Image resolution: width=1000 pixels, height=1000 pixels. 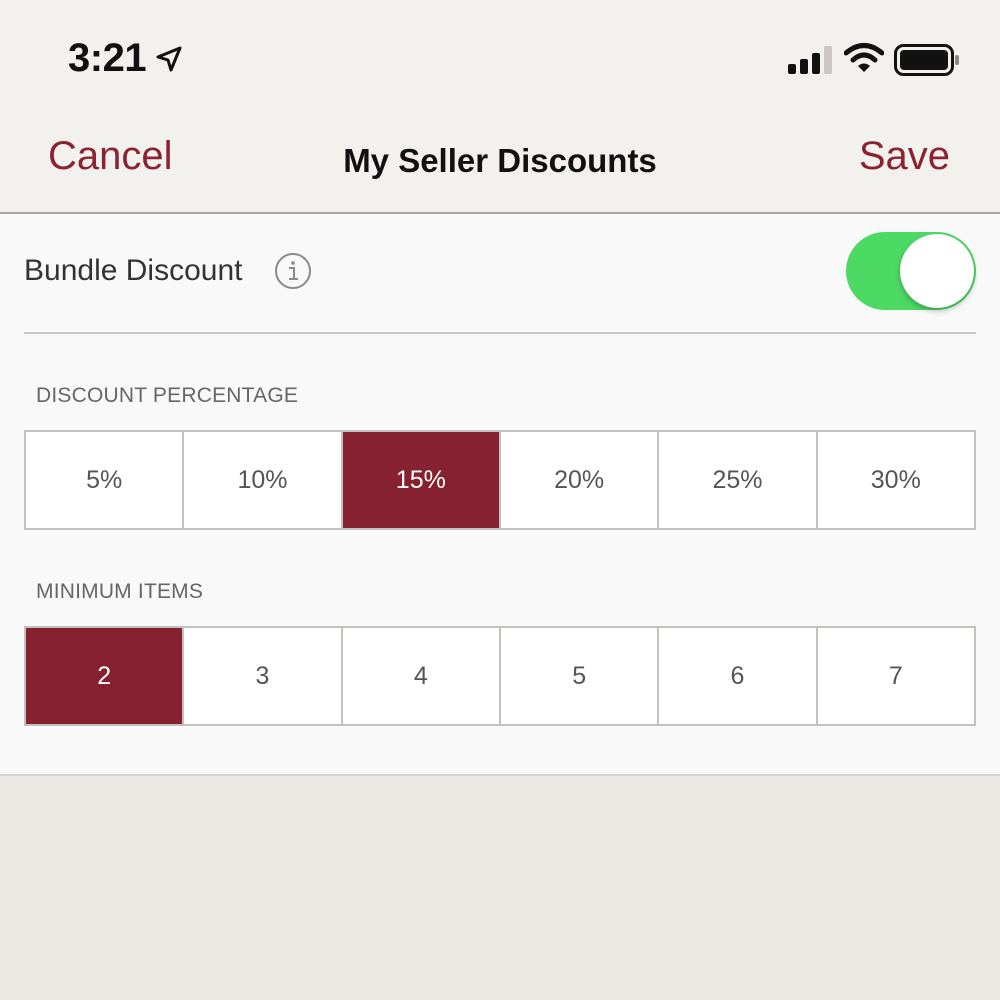 What do you see at coordinates (926, 60) in the screenshot?
I see `battery-icon` at bounding box center [926, 60].